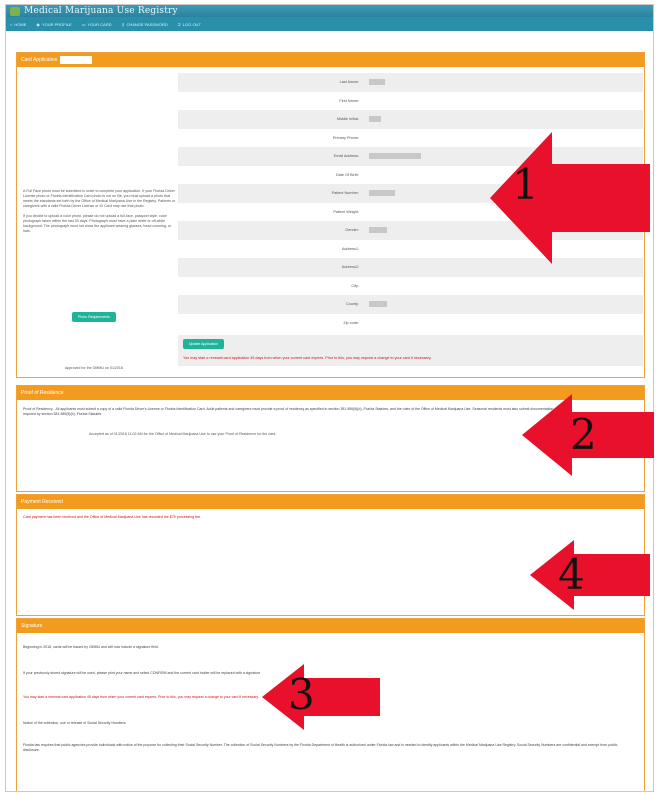 The width and height of the screenshot is (662, 796). What do you see at coordinates (330, 502) in the screenshot?
I see `payment-header: Payment Received` at bounding box center [330, 502].